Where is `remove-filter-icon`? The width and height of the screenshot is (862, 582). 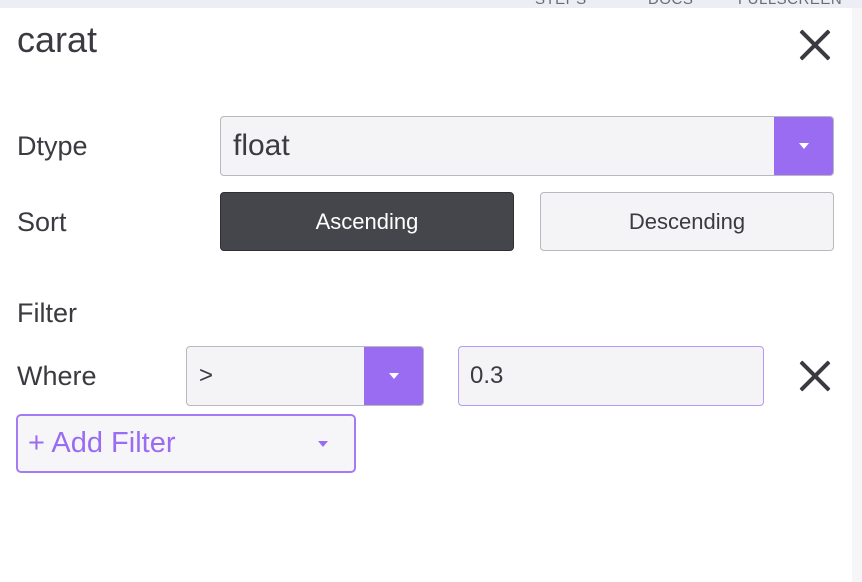 remove-filter-icon is located at coordinates (815, 376).